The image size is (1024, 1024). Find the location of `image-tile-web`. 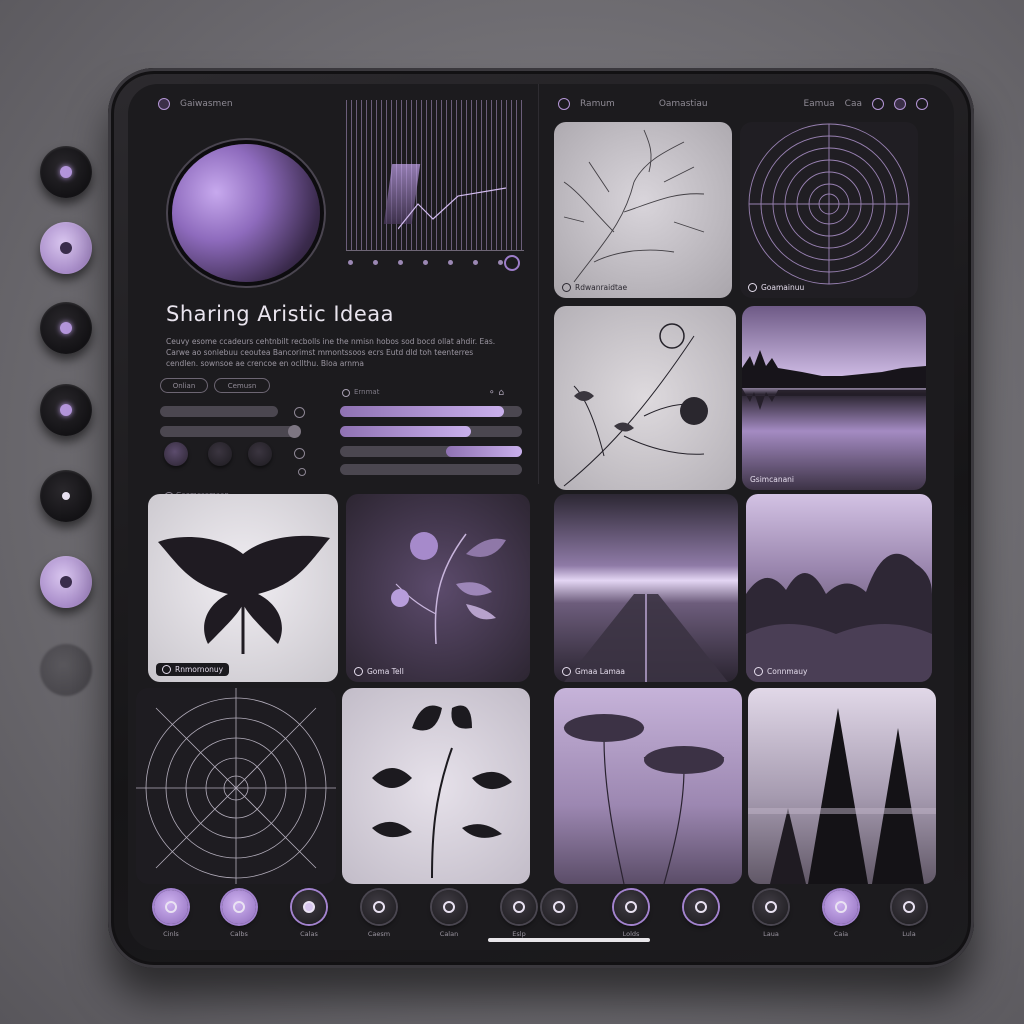

image-tile-web is located at coordinates (236, 786).